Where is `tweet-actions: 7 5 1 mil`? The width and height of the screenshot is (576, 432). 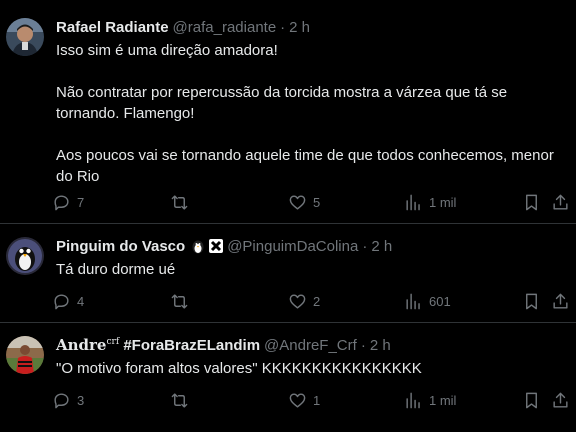
tweet-actions: 7 5 1 mil is located at coordinates (314, 202).